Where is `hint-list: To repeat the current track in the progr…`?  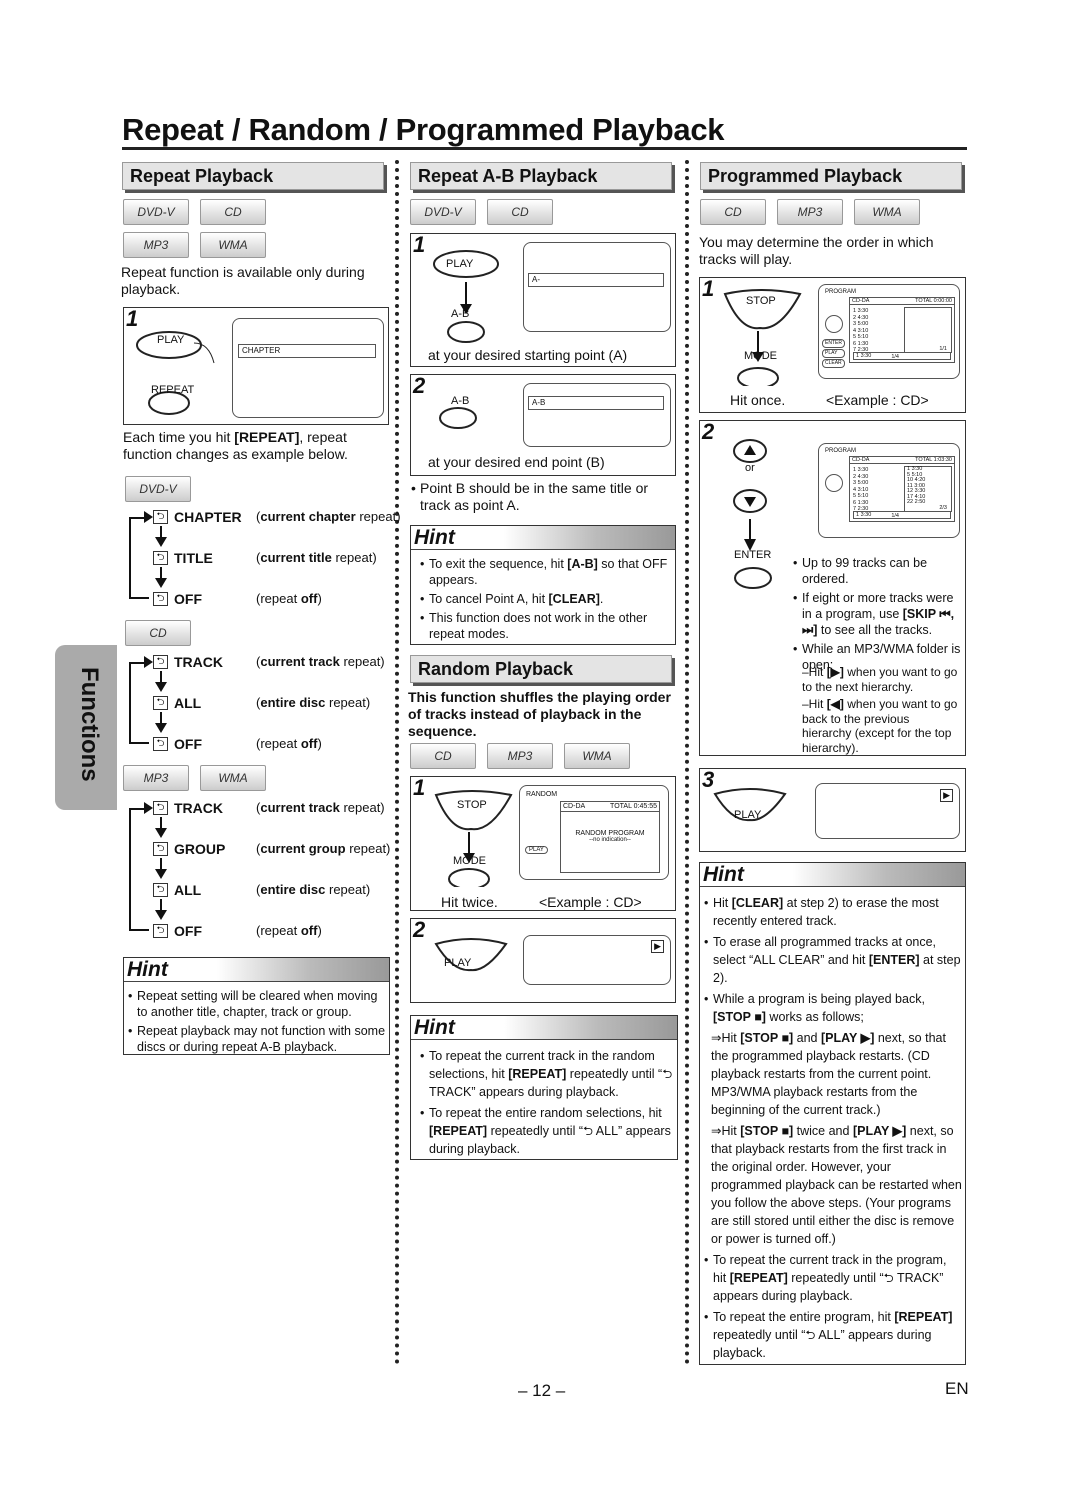
hint-list: To repeat the current track in the progr… is located at coordinates (833, 1306).